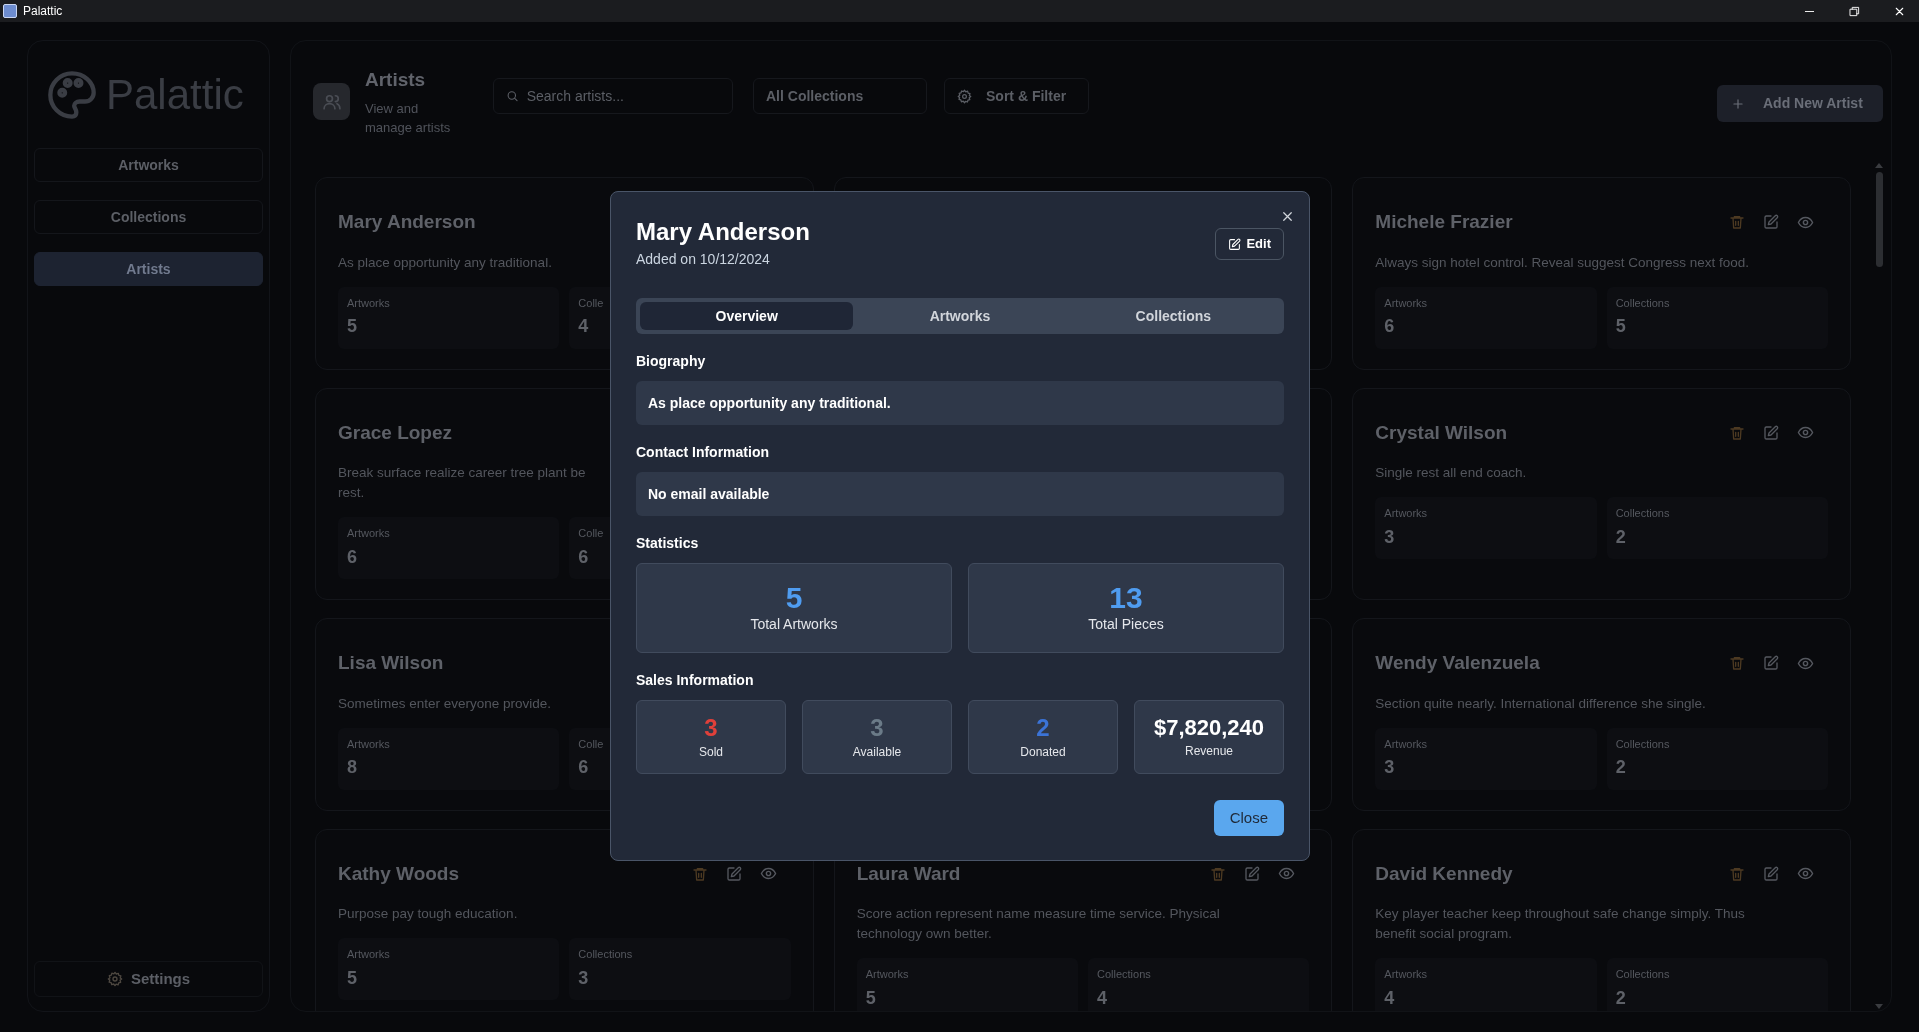 The width and height of the screenshot is (1919, 1032). Describe the element at coordinates (1126, 597) in the screenshot. I see `statistic-value: 13` at that location.